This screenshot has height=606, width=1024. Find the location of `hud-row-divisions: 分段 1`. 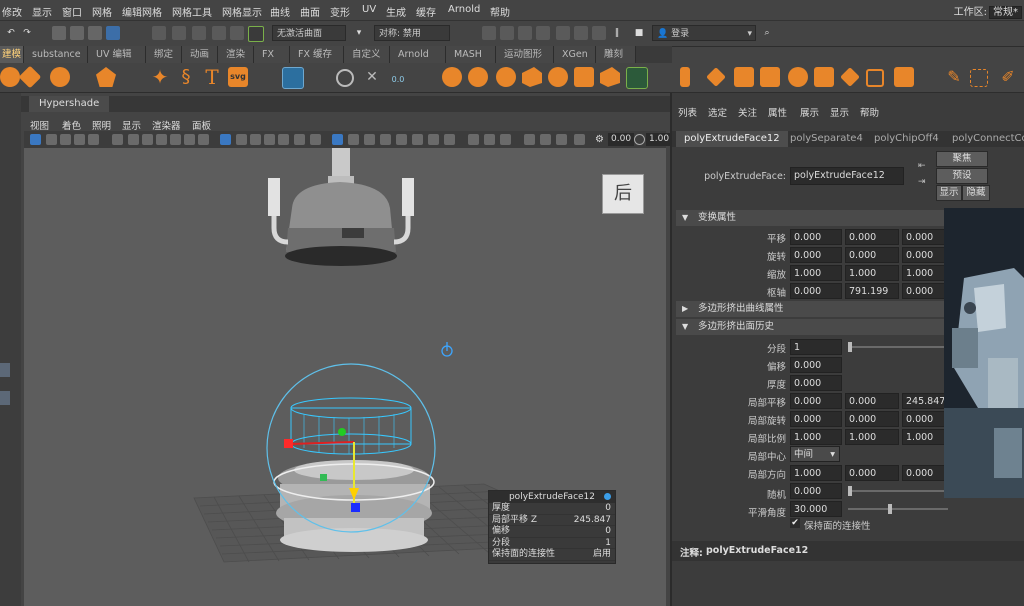

hud-row-divisions: 分段 1 is located at coordinates (552, 543).